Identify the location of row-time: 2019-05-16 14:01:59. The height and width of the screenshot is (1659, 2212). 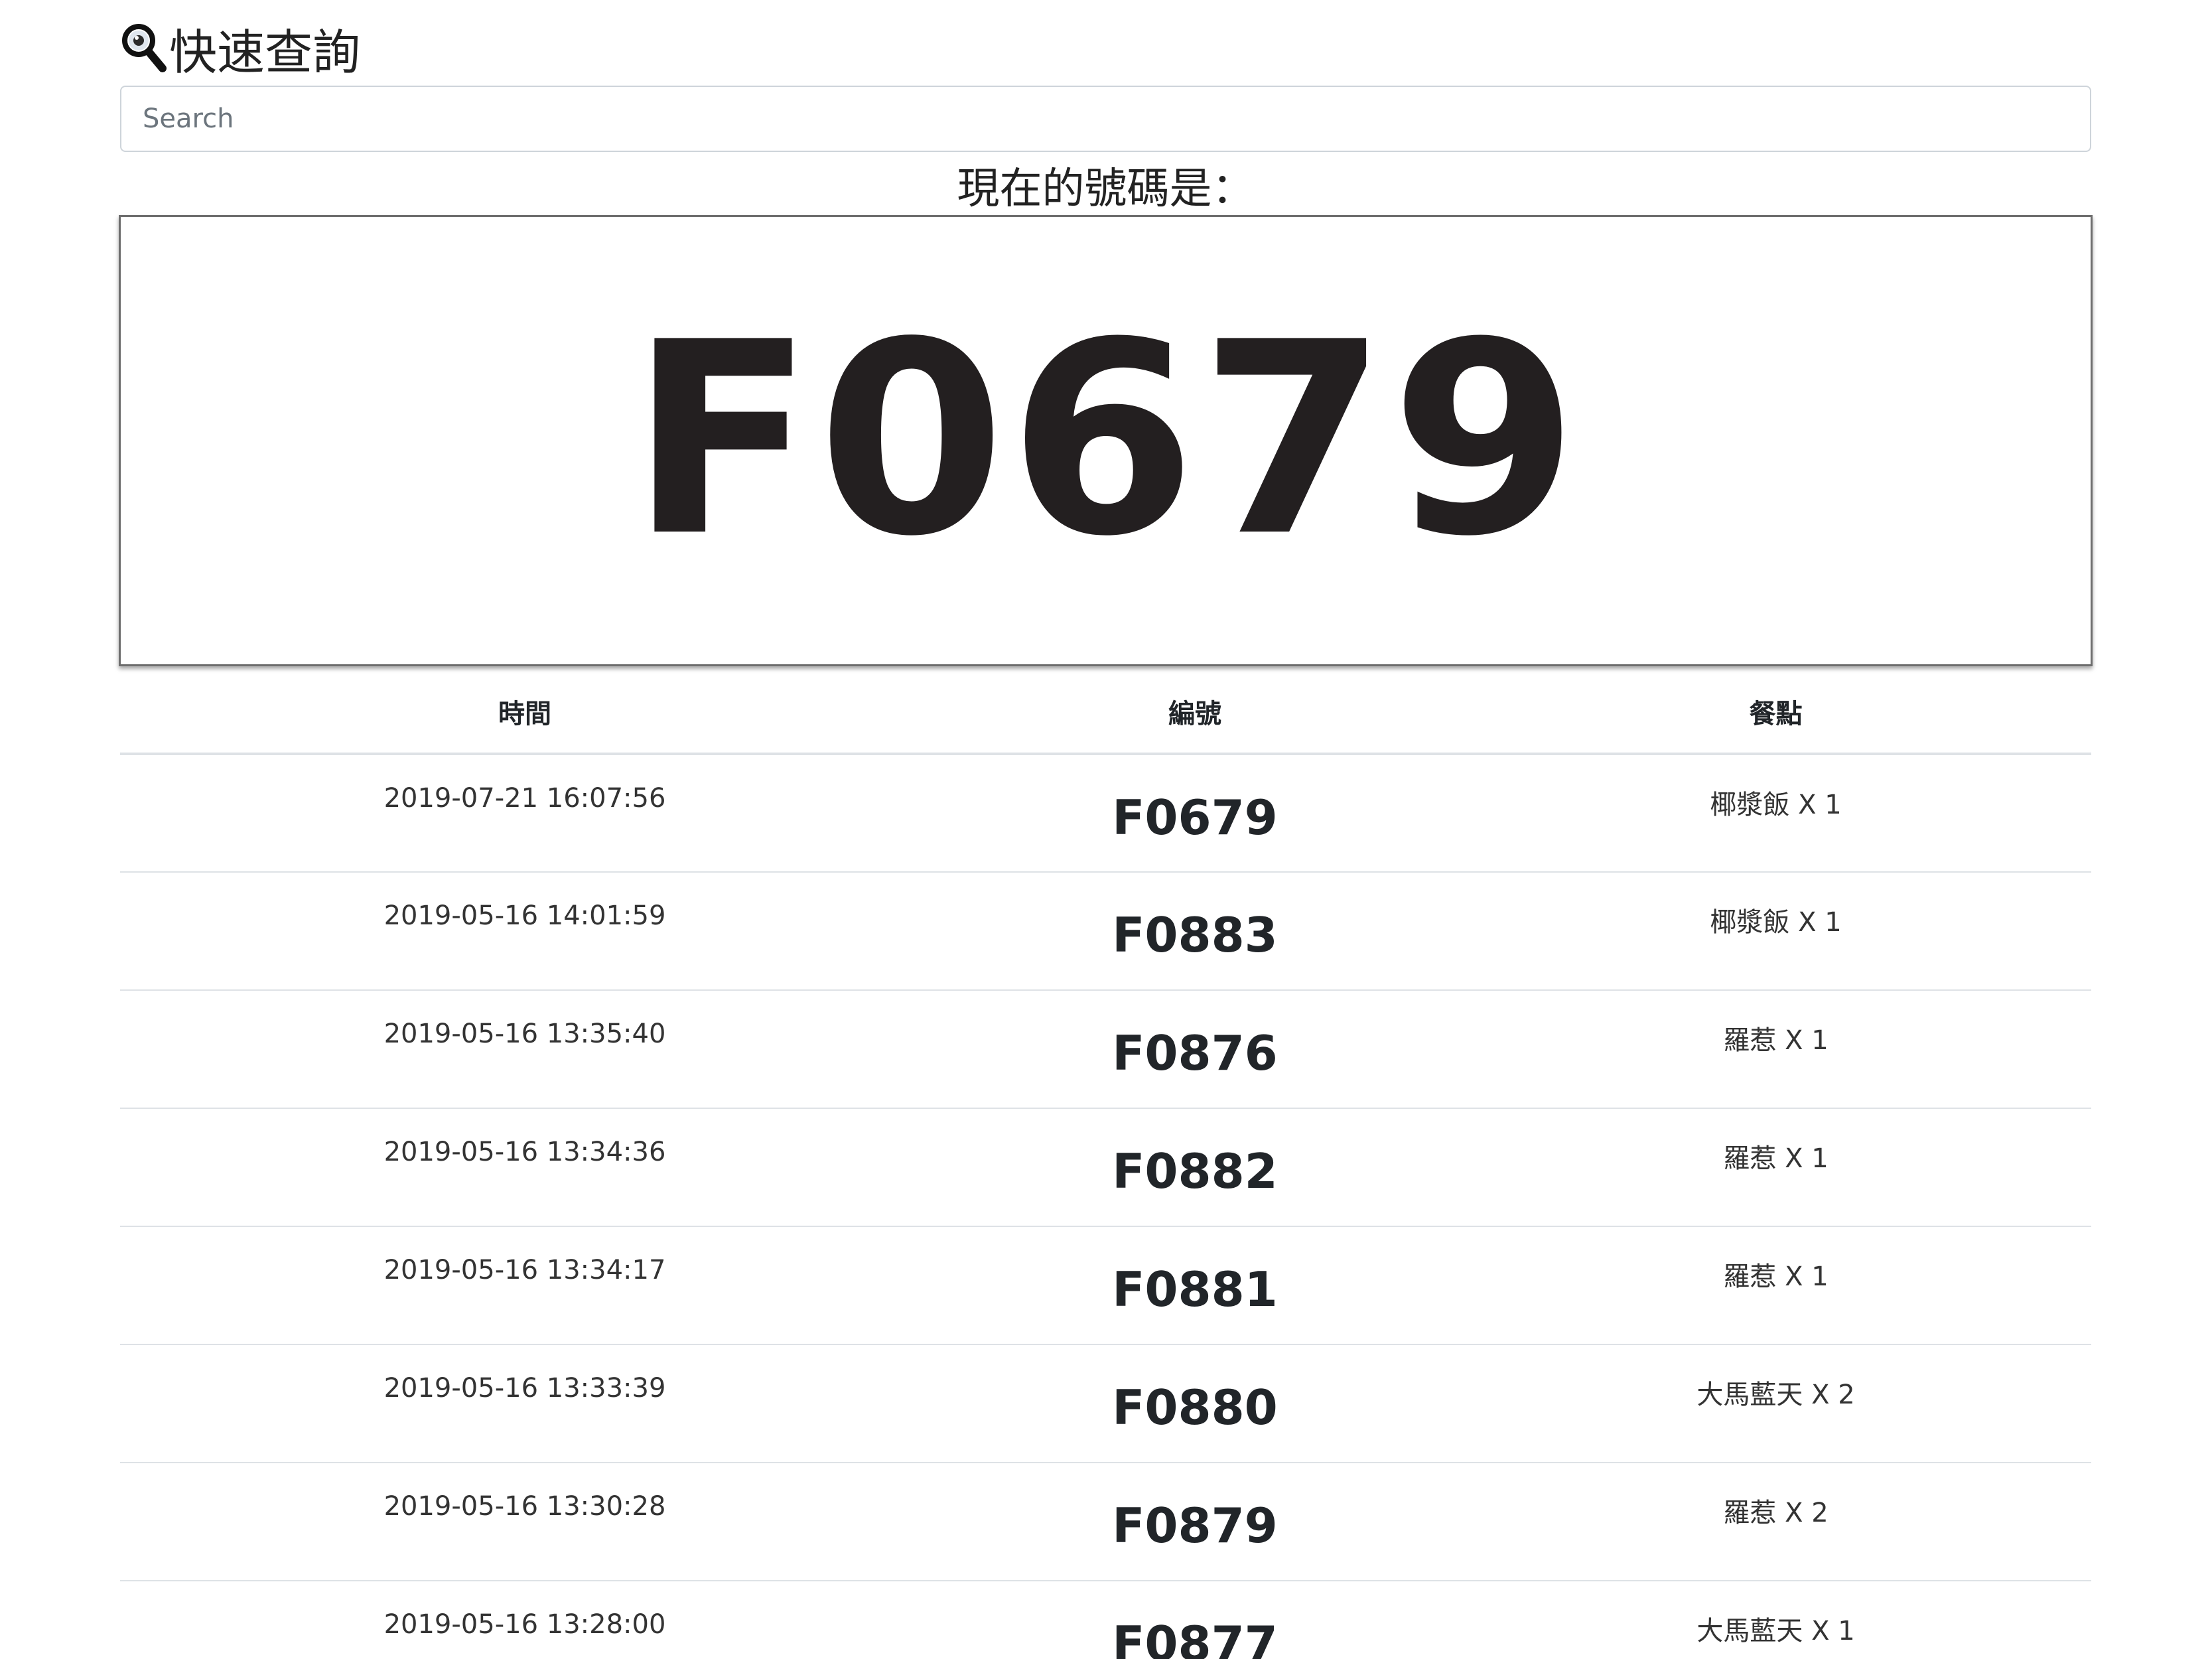
(524, 916).